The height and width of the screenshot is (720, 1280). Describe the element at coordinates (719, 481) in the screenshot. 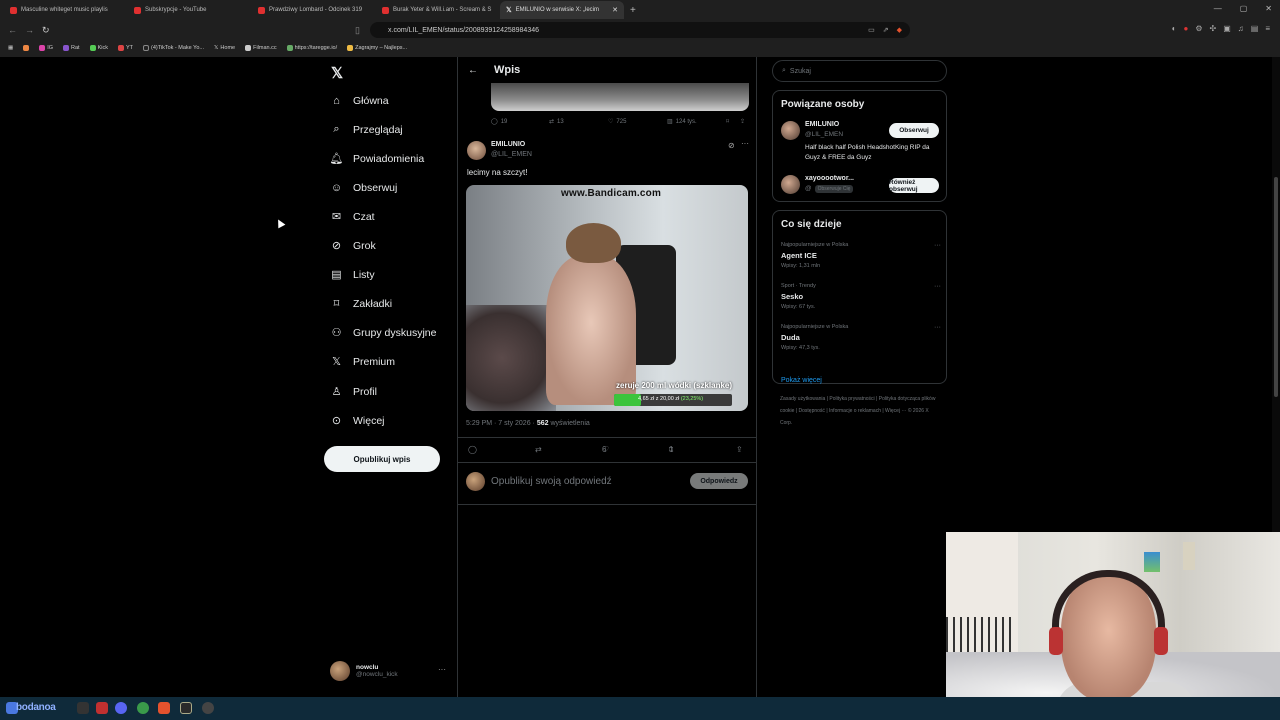

I see `reply-button: Odpowiedz` at that location.